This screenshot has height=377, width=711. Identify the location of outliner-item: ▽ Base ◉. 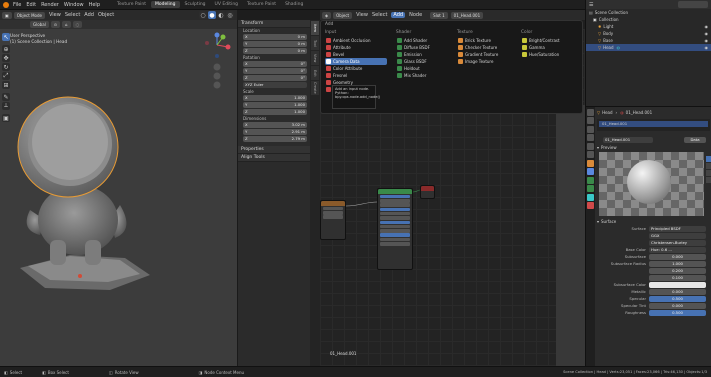
(648, 40).